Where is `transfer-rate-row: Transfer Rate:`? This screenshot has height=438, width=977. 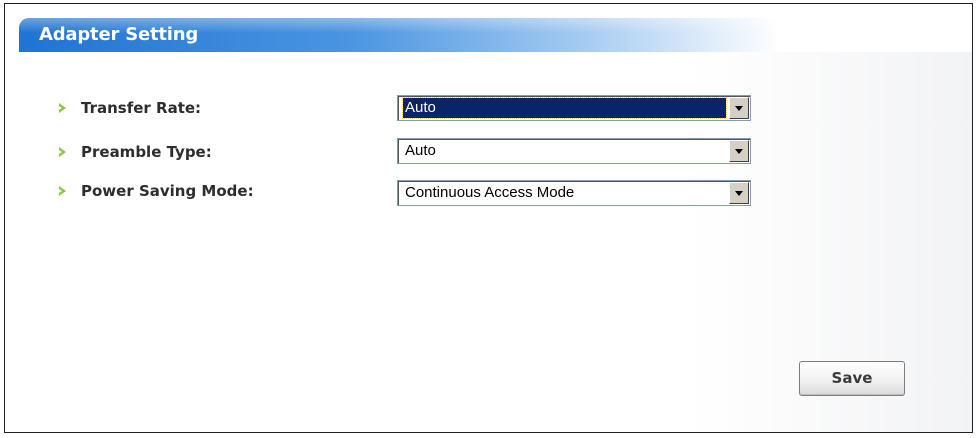 transfer-rate-row: Transfer Rate: is located at coordinates (129, 108).